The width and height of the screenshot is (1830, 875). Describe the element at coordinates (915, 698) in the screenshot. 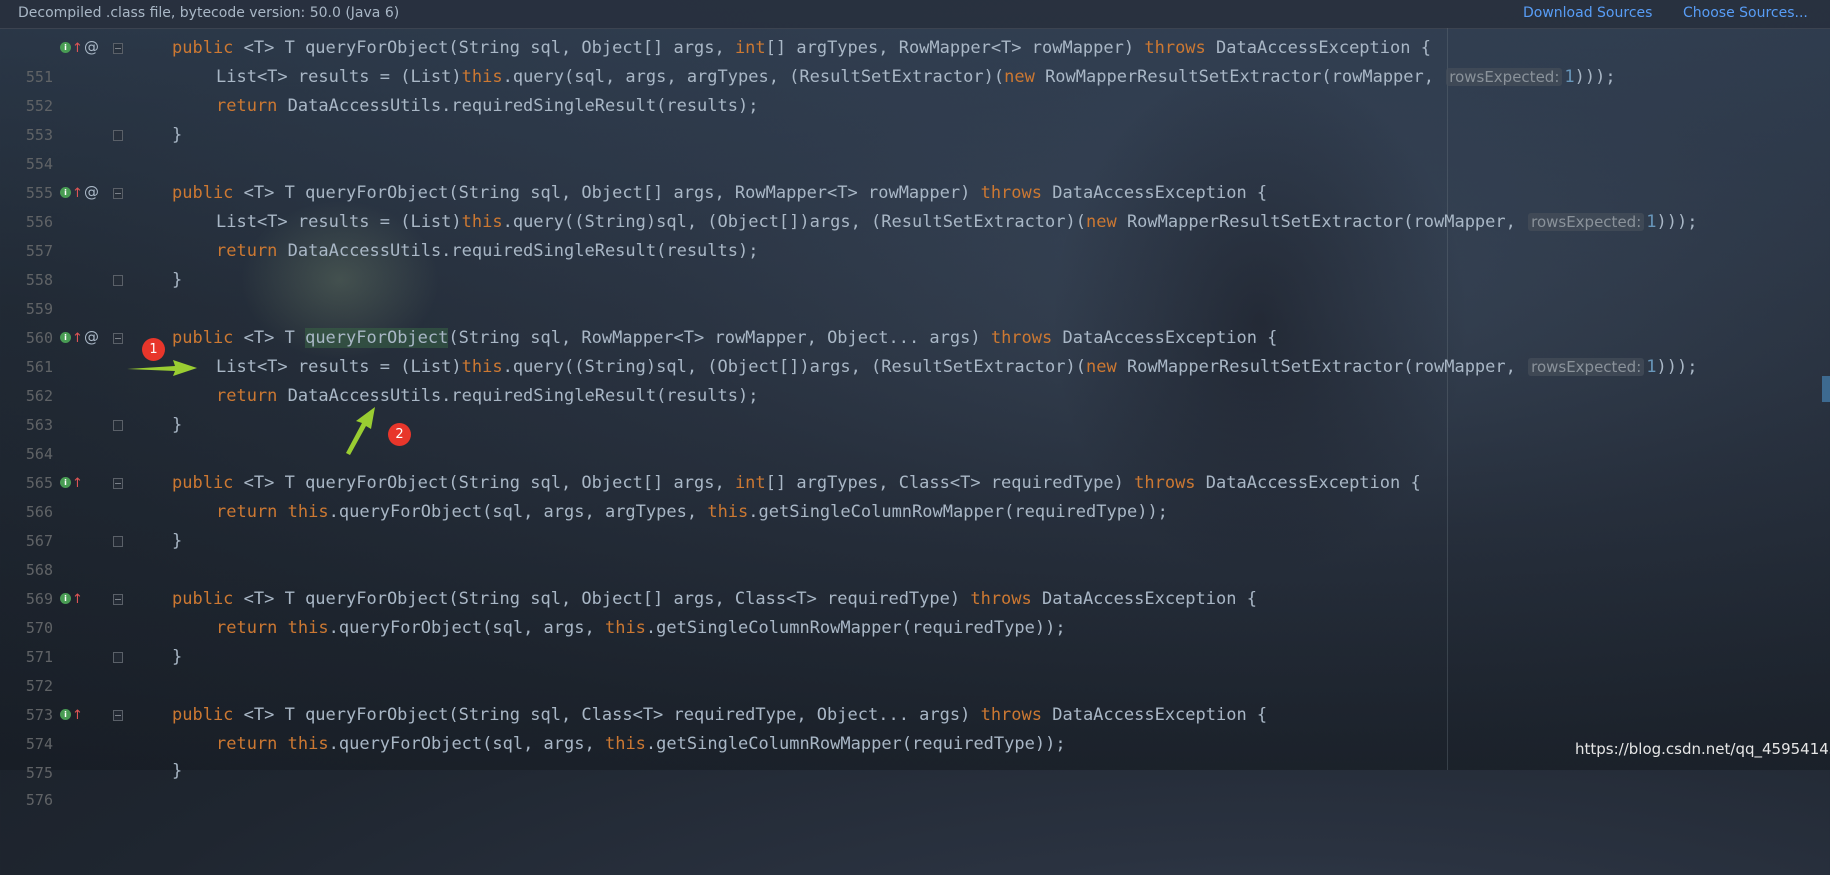

I see `code-line: 573` at that location.